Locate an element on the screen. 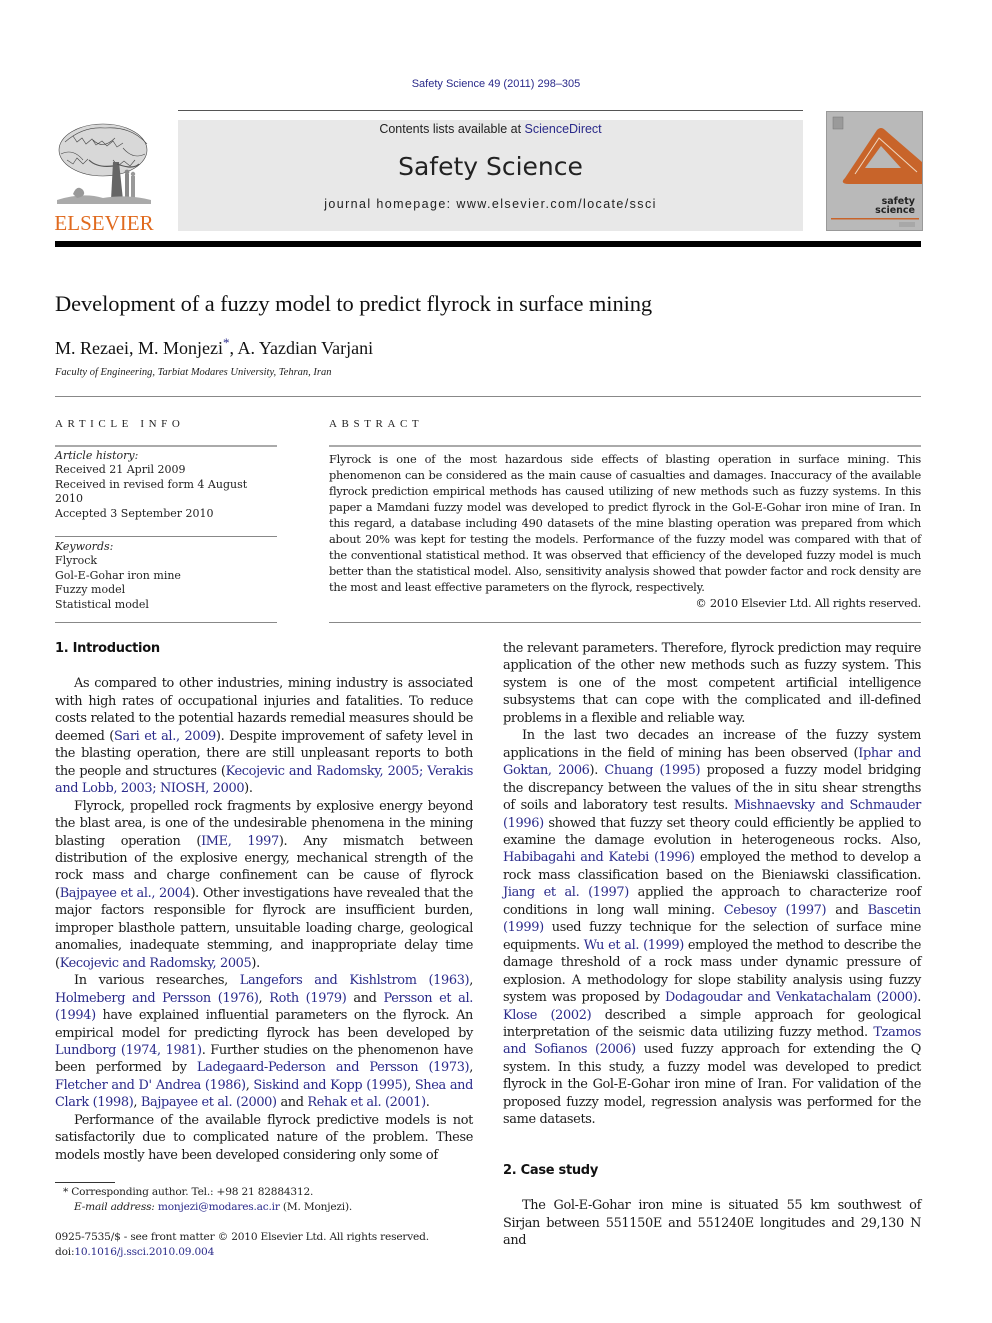 The height and width of the screenshot is (1323, 992). keyword: Gol-E-Gohar iron mine is located at coordinates (118, 575).